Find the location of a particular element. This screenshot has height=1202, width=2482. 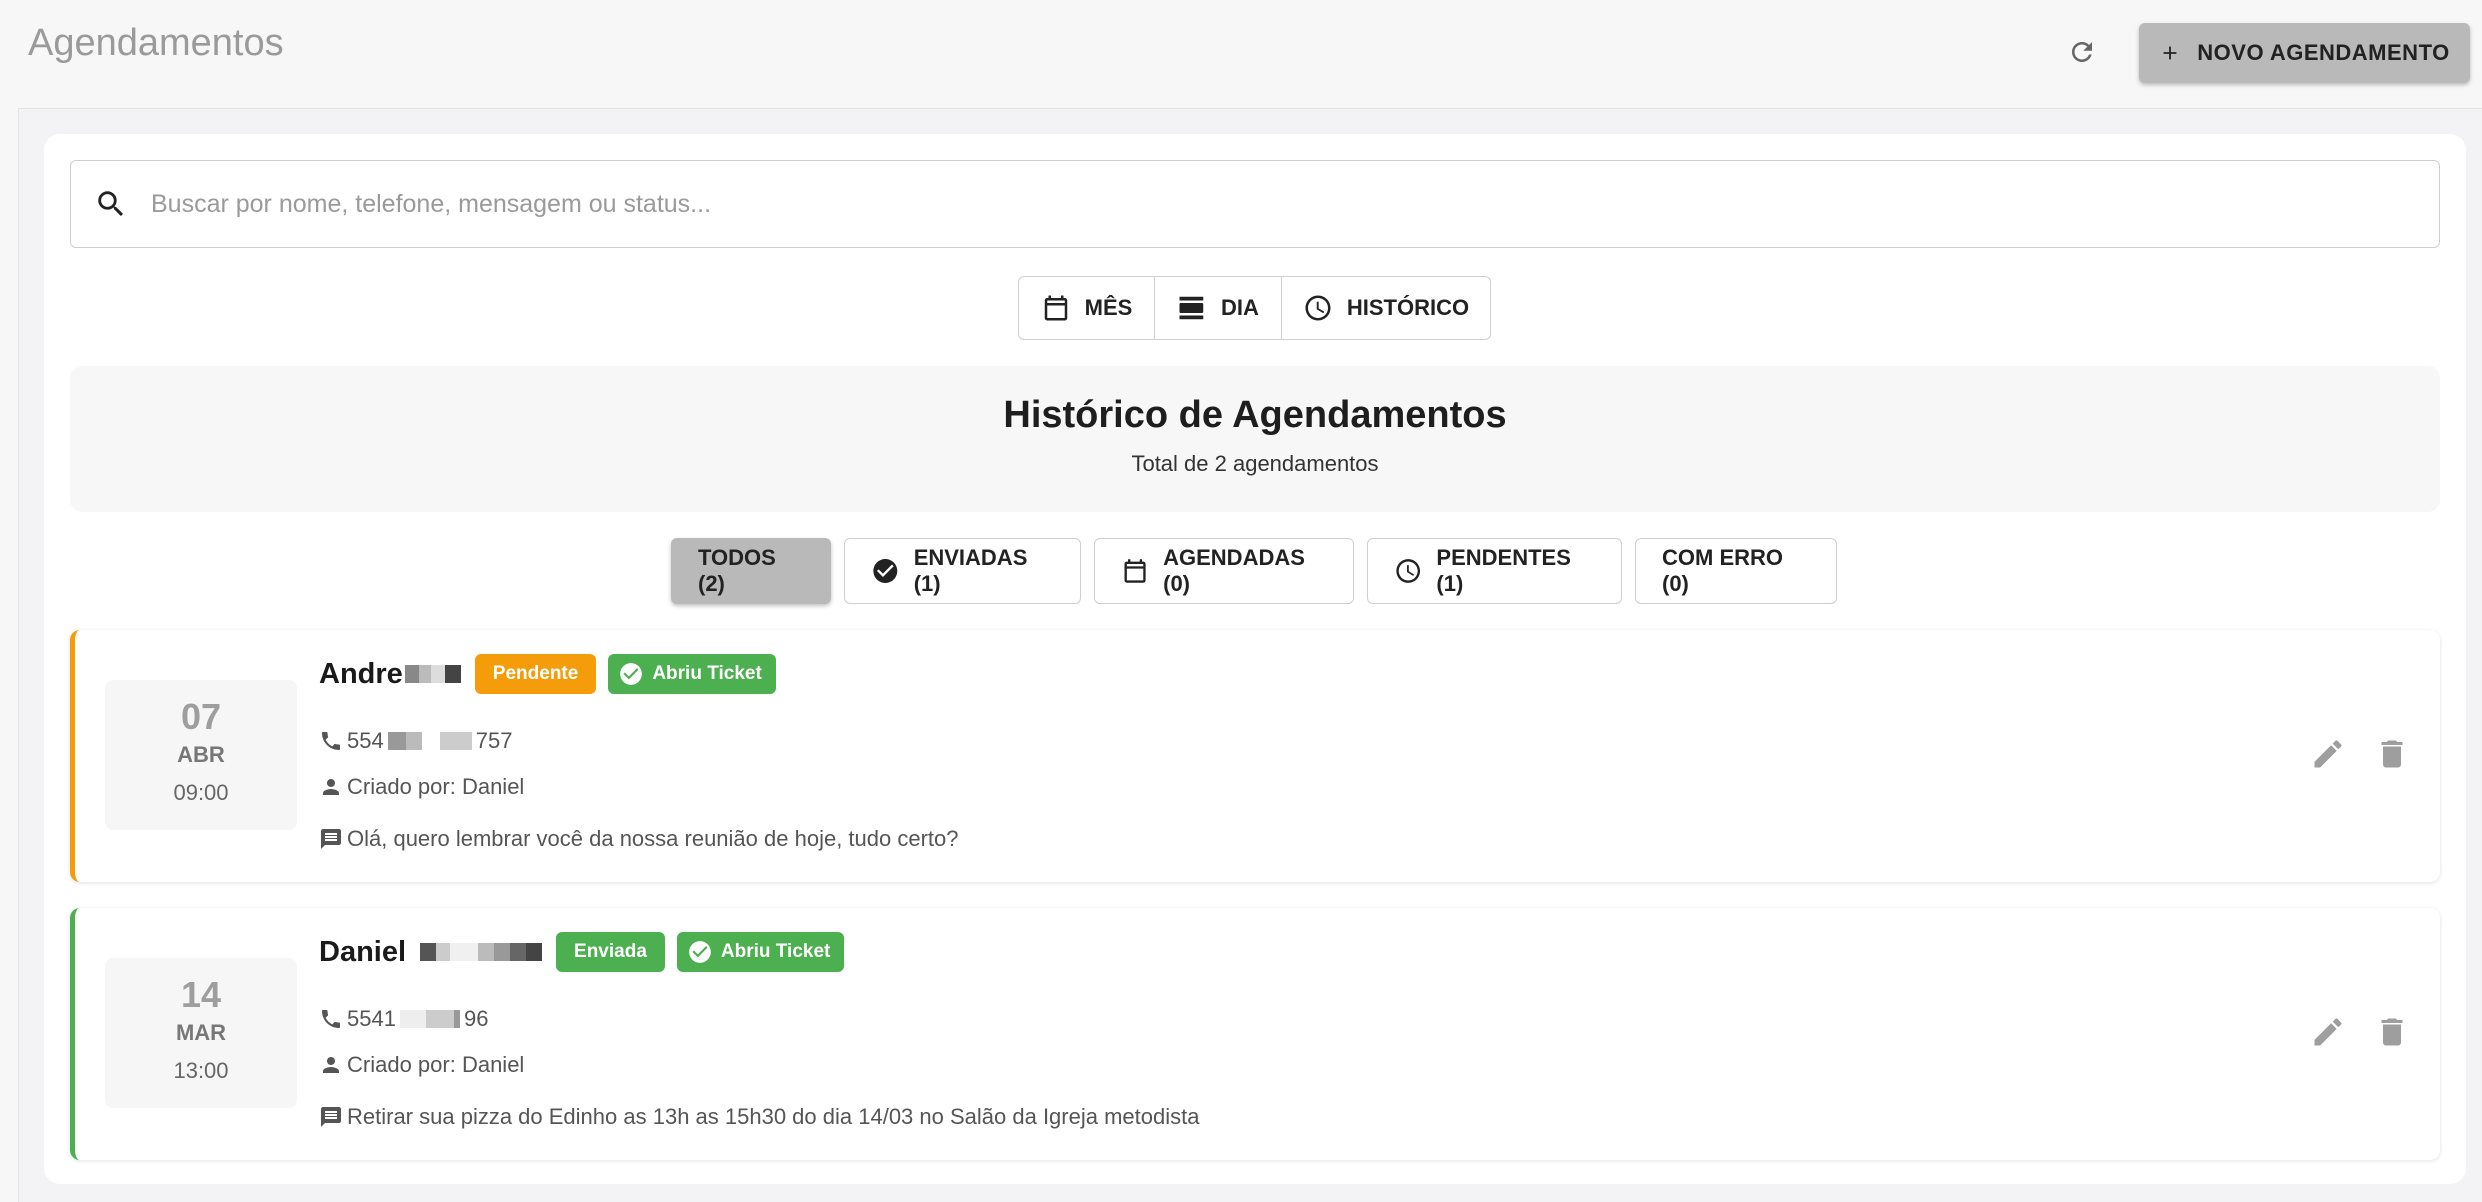

view-history-label: HISTÓRICO is located at coordinates (1408, 307).